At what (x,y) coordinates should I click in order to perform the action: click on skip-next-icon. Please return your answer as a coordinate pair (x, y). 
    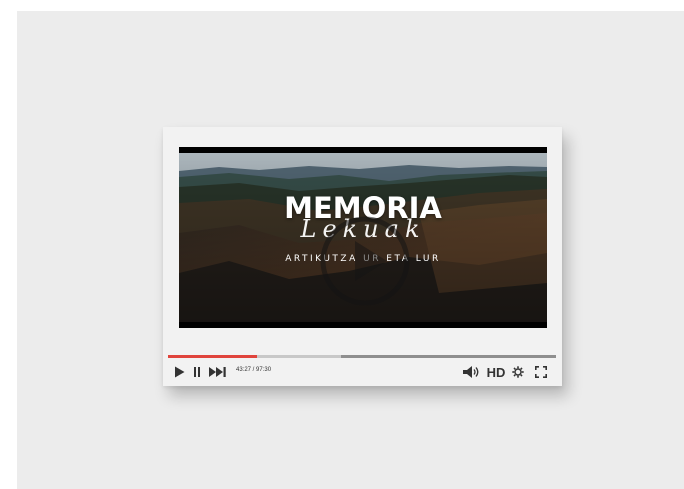
    Looking at the image, I should click on (217, 372).